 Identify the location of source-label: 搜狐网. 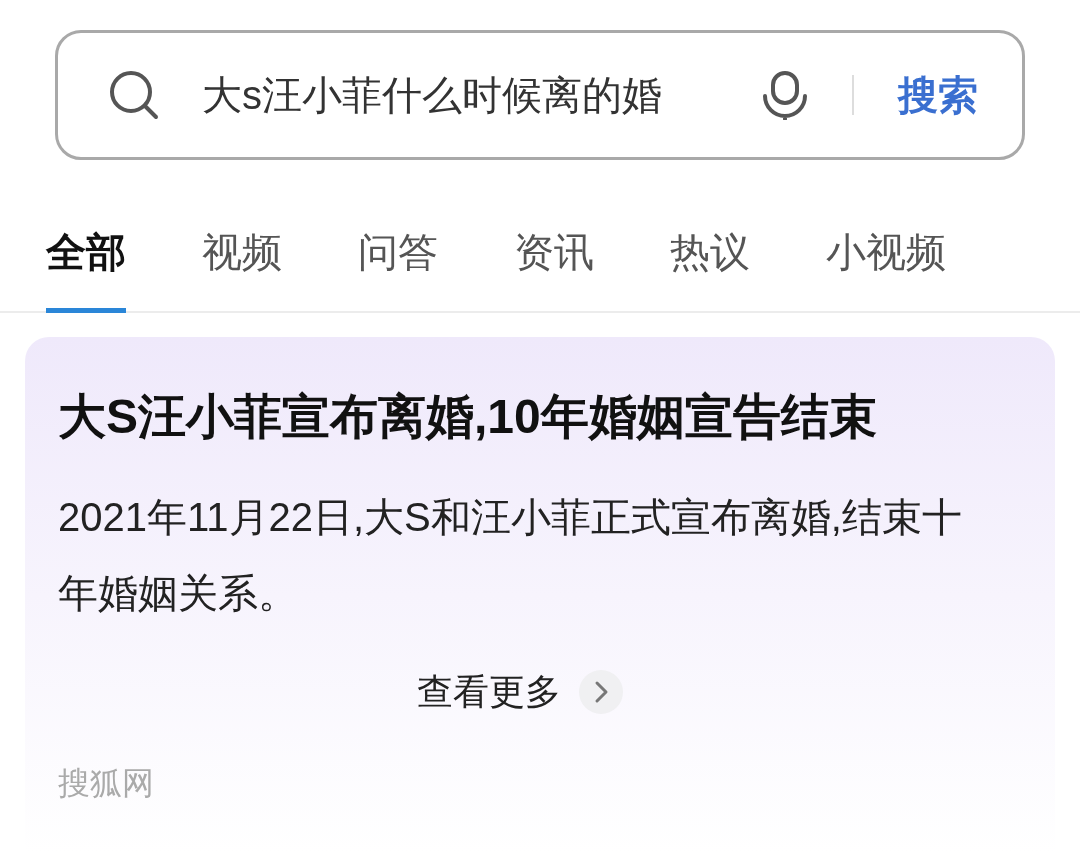
(106, 783).